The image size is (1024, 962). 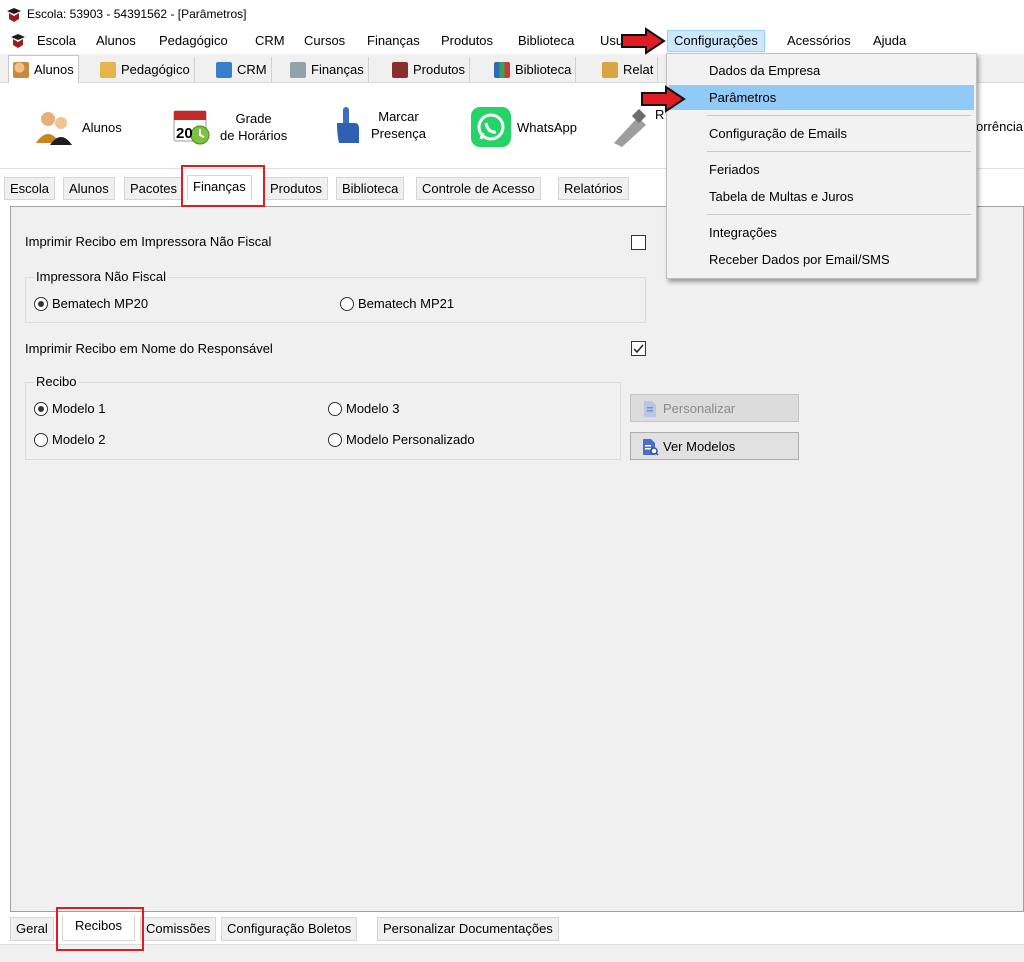 I want to click on menu-escola: Escola, so click(x=56, y=40).